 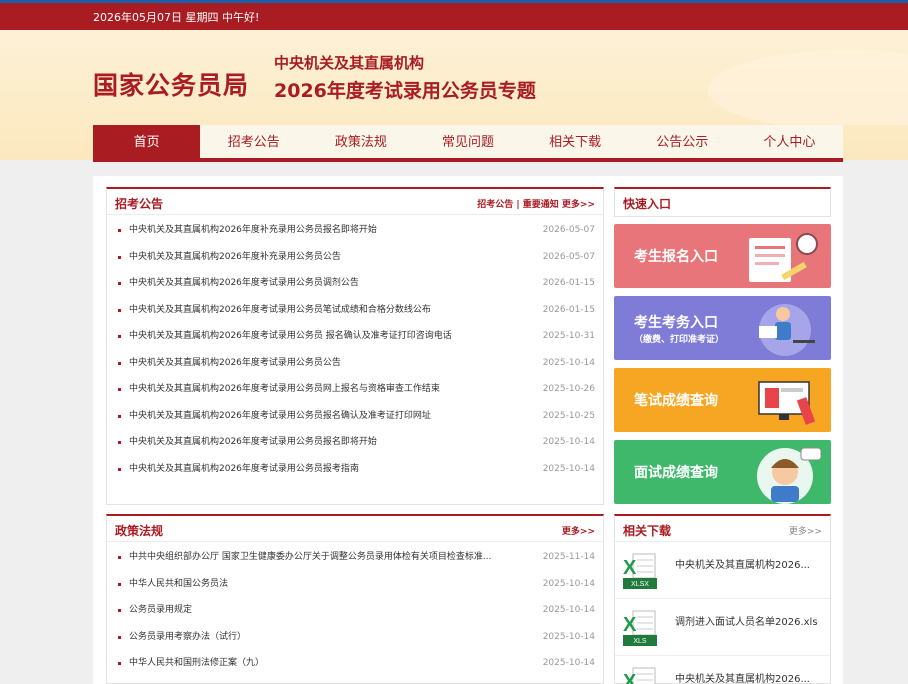 I want to click on item-date: 2025-10-31, so click(x=568, y=336).